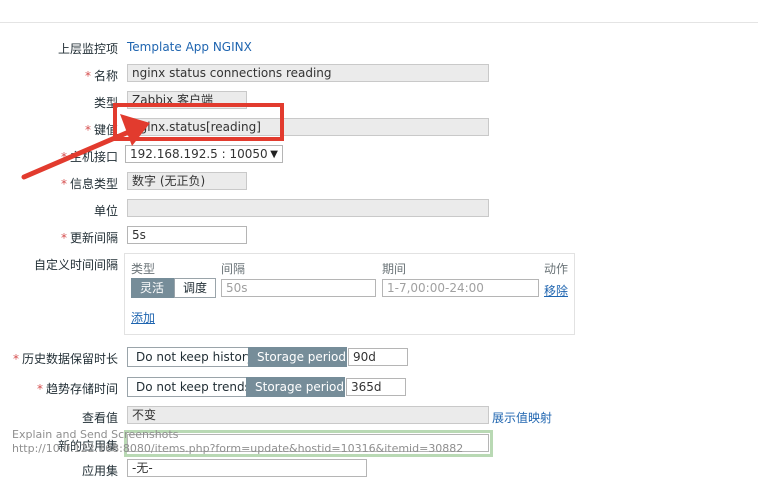  What do you see at coordinates (85, 147) in the screenshot?
I see `annotation-arrow-icon` at bounding box center [85, 147].